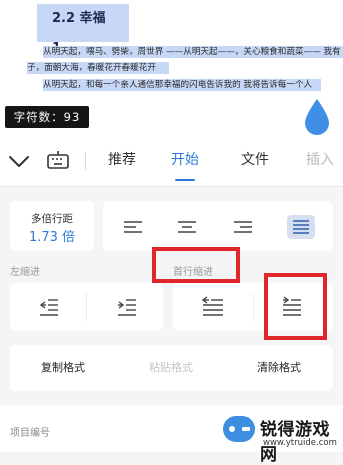 The height and width of the screenshot is (465, 343). What do you see at coordinates (47, 117) in the screenshot?
I see `char-count-badge: 字符数：93` at bounding box center [47, 117].